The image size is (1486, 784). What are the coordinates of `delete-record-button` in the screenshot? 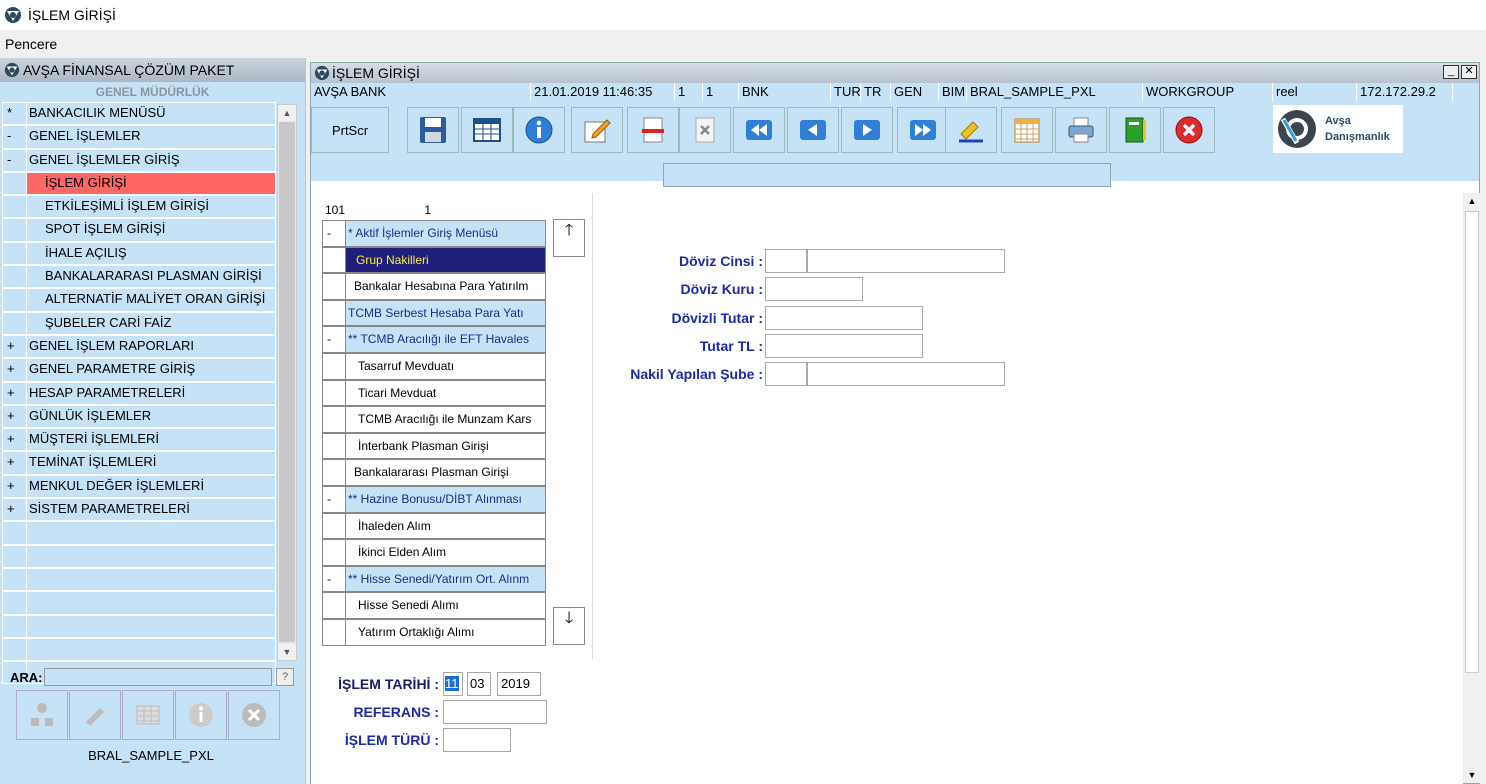 It's located at (653, 130).